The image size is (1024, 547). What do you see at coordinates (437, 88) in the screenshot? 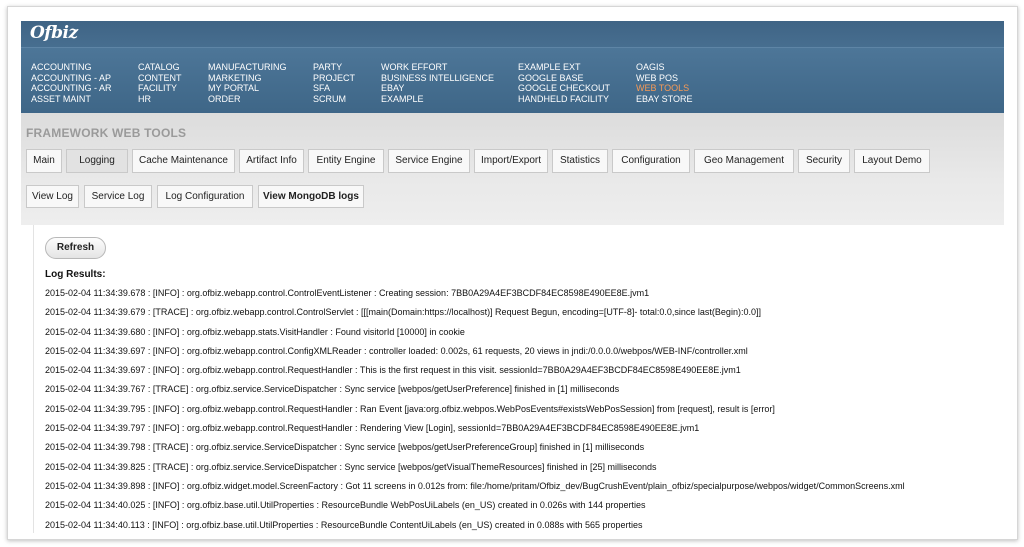
I see `menu-item-ebay: EBAY` at bounding box center [437, 88].